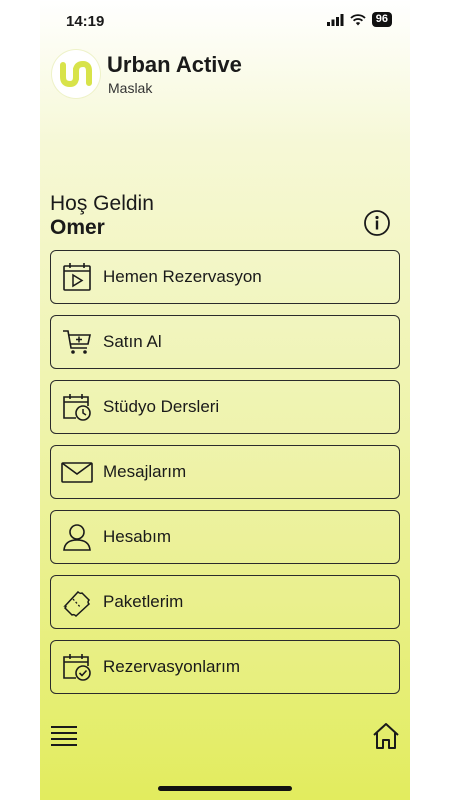 This screenshot has height=800, width=450. What do you see at coordinates (225, 472) in the screenshot?
I see `menu-item-messages: Mesajlarım` at bounding box center [225, 472].